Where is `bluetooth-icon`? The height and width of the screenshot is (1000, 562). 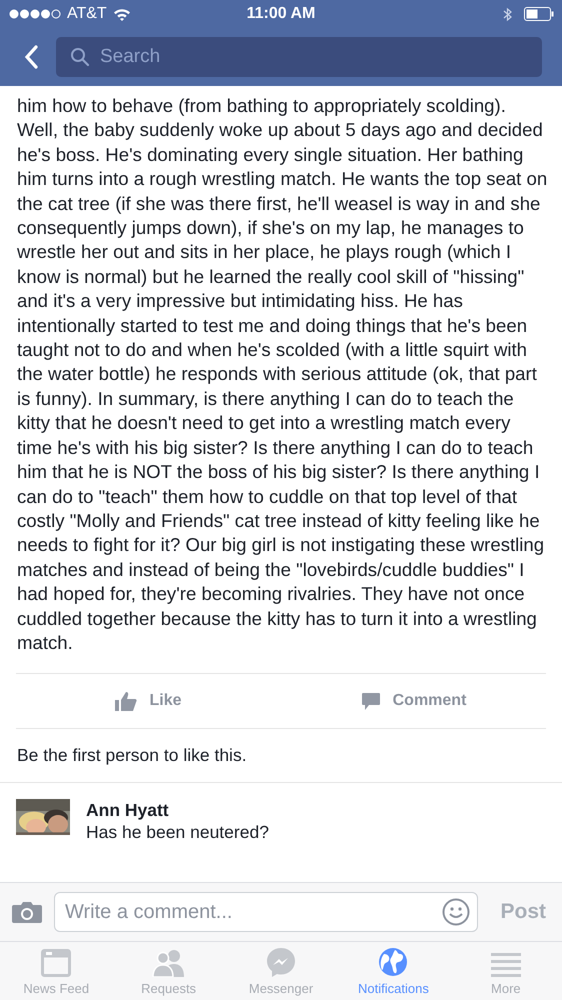
bluetooth-icon is located at coordinates (507, 14).